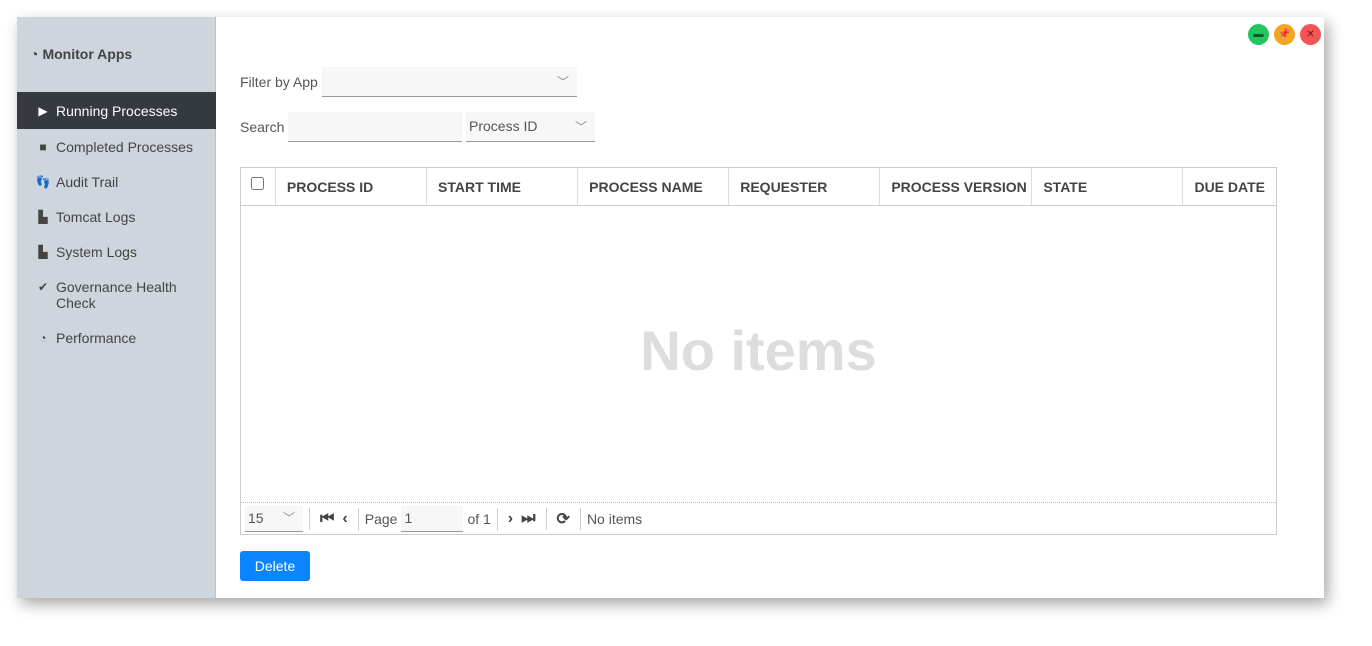 Image resolution: width=1372 pixels, height=646 pixels. What do you see at coordinates (43, 182) in the screenshot?
I see `footprints-icon: 👣` at bounding box center [43, 182].